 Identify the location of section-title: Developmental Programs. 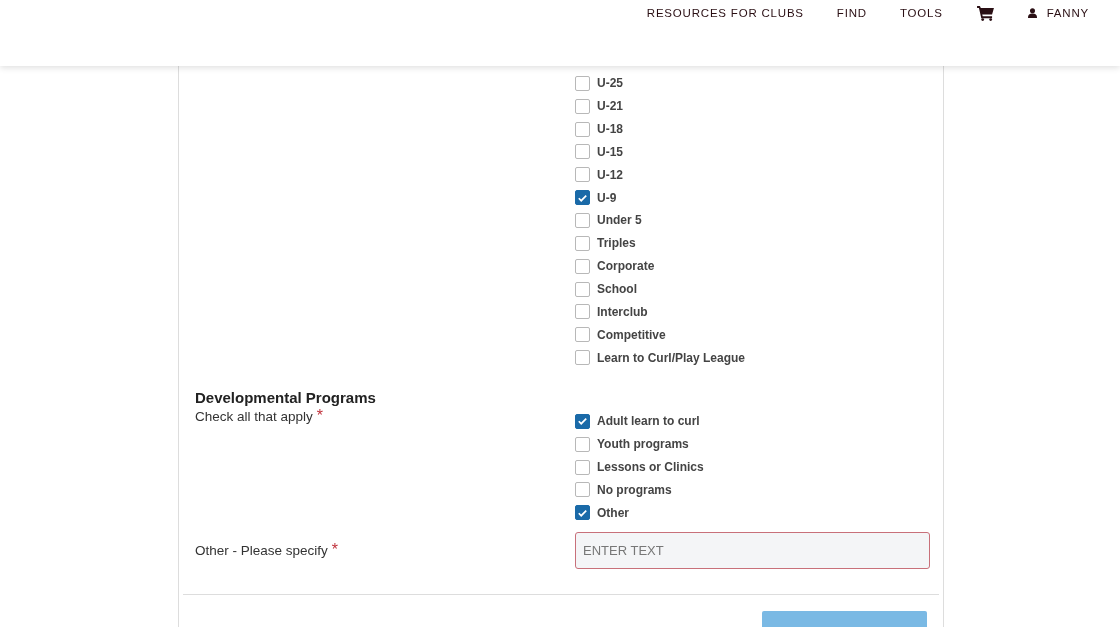
(286, 397).